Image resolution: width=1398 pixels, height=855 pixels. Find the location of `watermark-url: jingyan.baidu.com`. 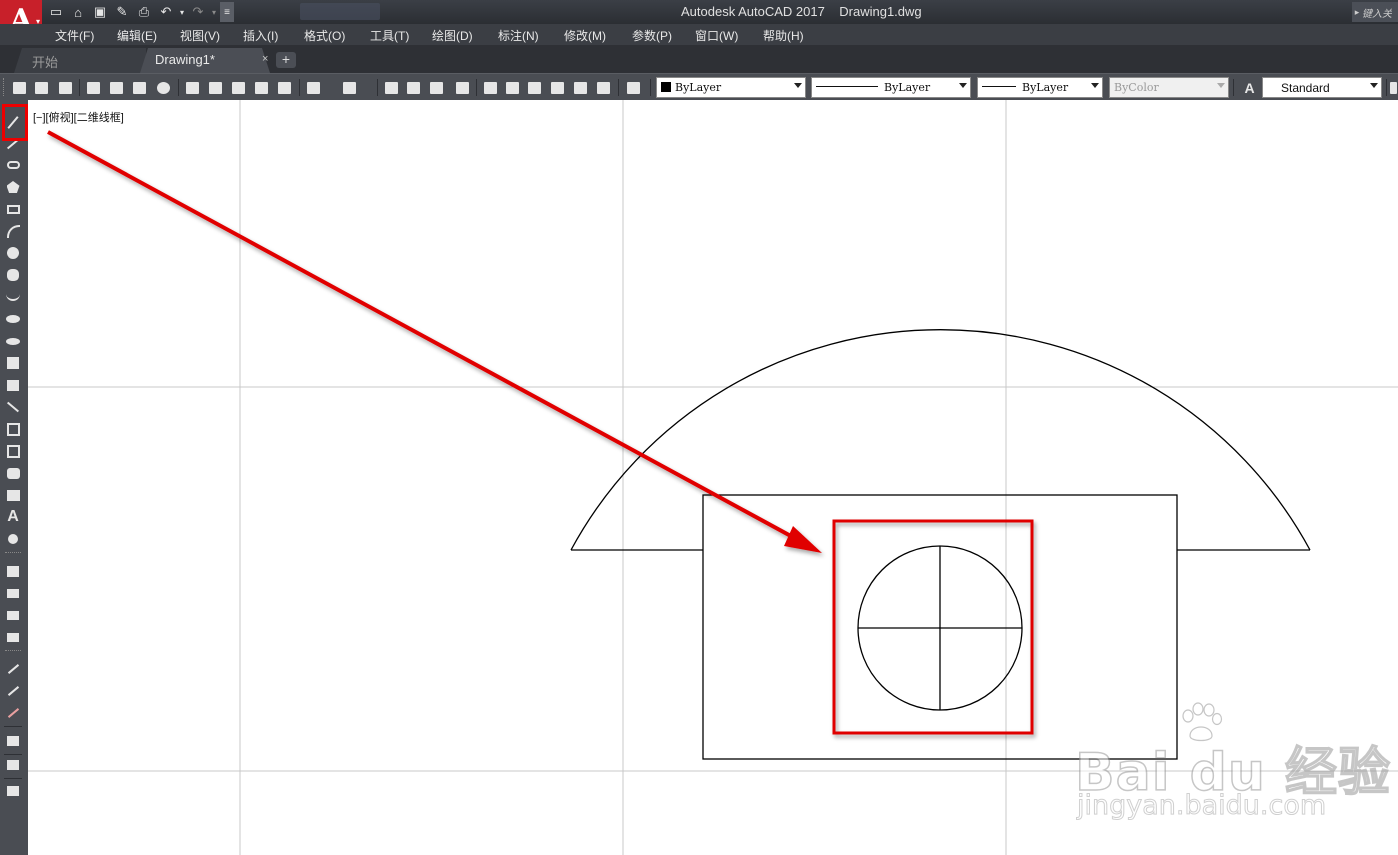

watermark-url: jingyan.baidu.com is located at coordinates (1201, 806).